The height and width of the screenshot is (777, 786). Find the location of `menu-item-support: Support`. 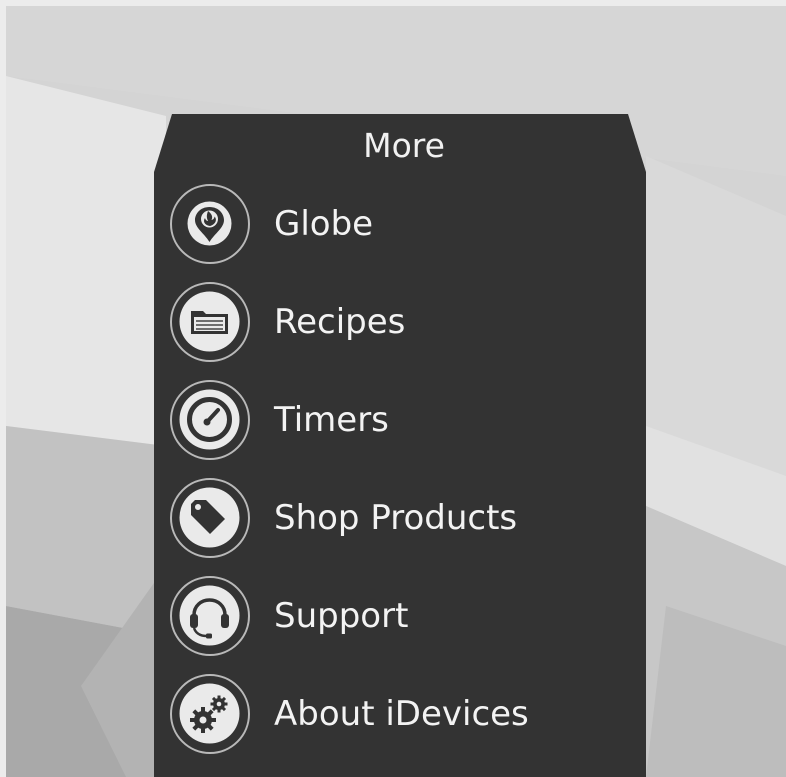

menu-item-support: Support is located at coordinates (390, 621).